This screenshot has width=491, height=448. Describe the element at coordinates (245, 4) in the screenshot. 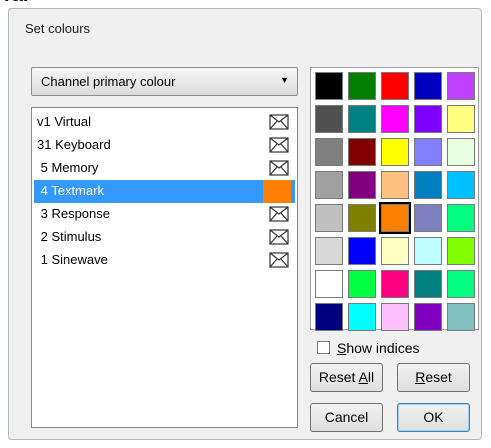

I see `background-window-edge: ral` at that location.